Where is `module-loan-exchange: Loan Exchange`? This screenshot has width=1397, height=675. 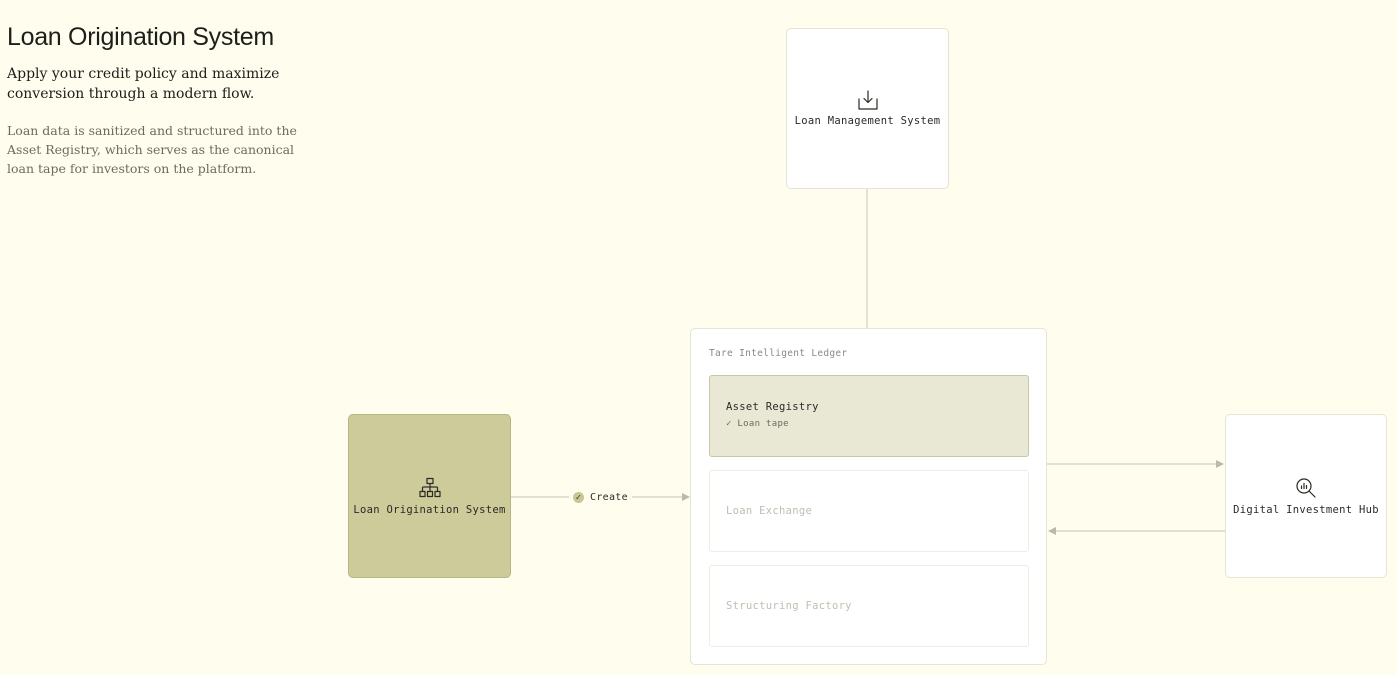
module-loan-exchange: Loan Exchange is located at coordinates (869, 511).